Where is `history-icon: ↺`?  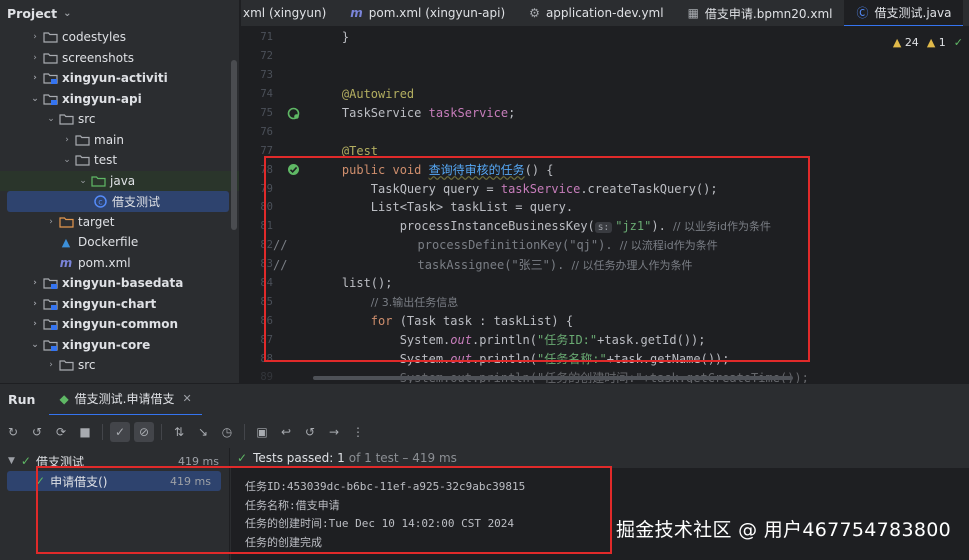
history-icon: ↺ is located at coordinates (310, 432).